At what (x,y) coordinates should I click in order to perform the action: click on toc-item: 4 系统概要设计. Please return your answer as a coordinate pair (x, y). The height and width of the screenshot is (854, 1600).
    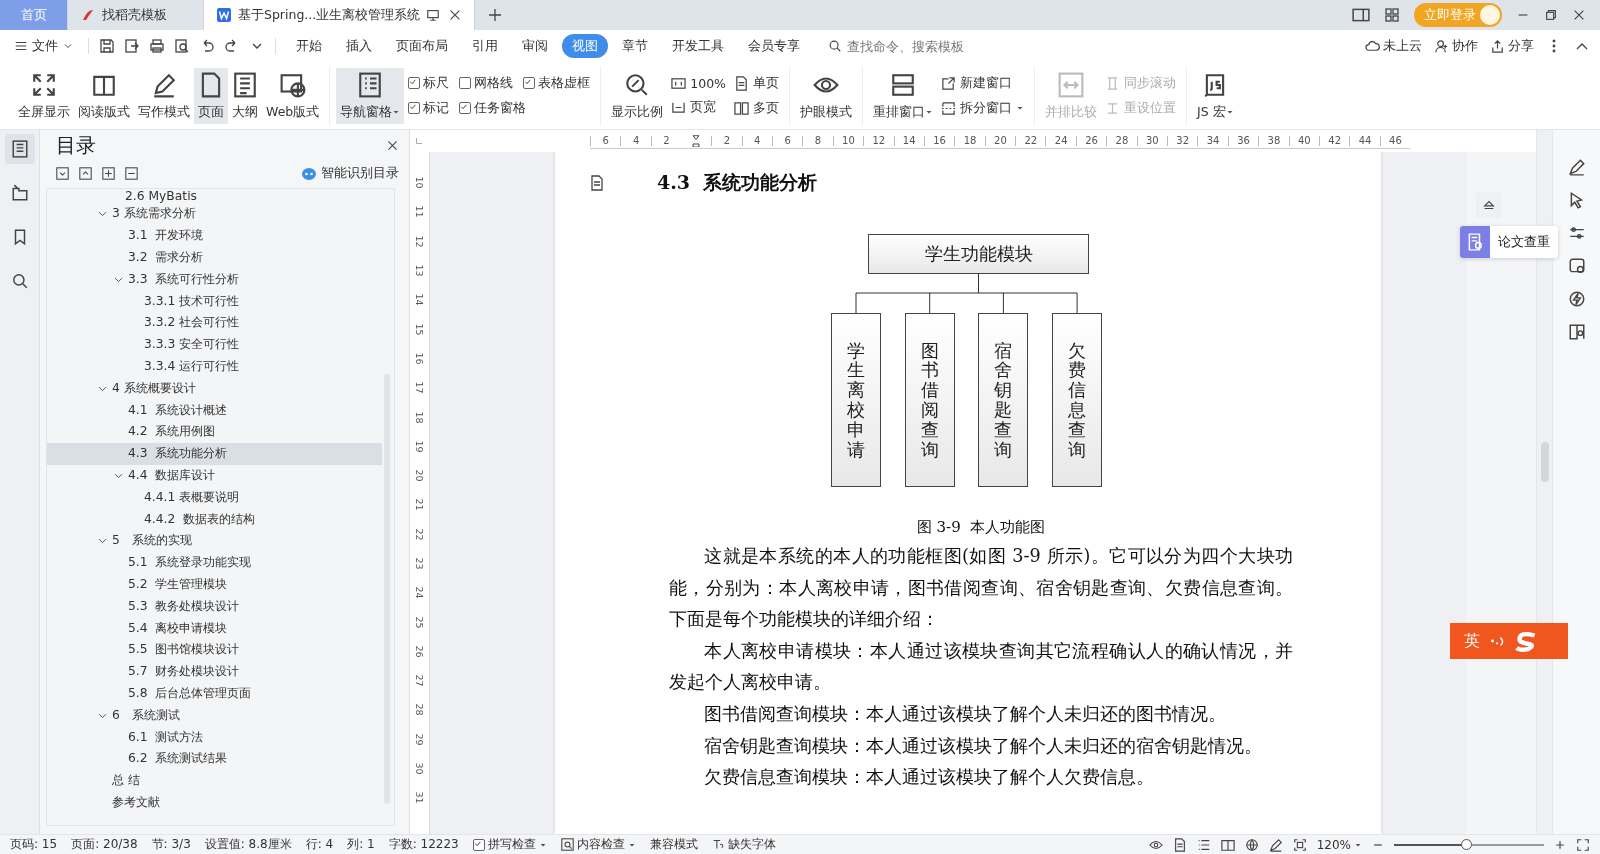
    Looking at the image, I should click on (214, 388).